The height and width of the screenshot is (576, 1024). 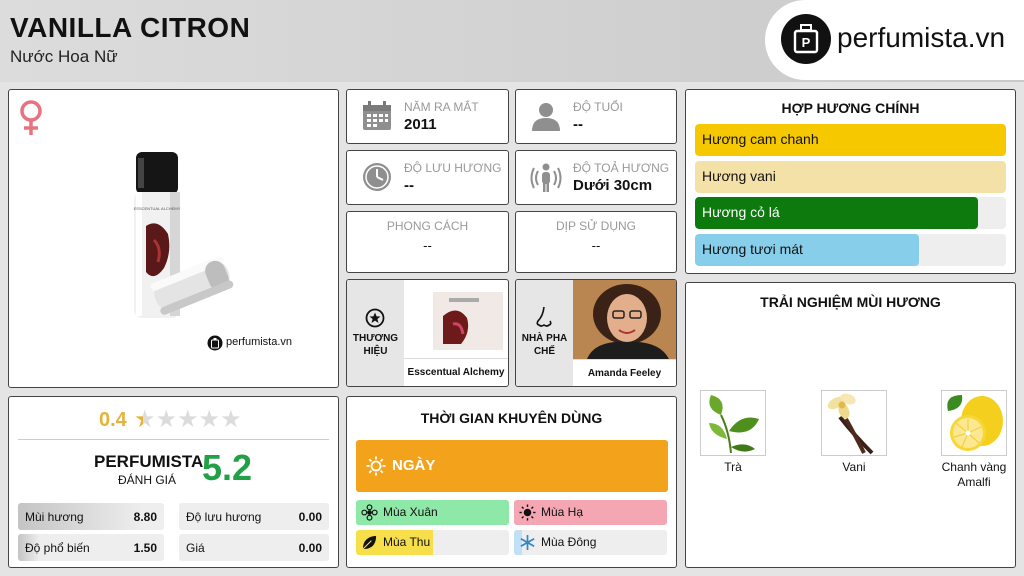 I want to click on style-card: PHONG CÁCH --, so click(x=427, y=242).